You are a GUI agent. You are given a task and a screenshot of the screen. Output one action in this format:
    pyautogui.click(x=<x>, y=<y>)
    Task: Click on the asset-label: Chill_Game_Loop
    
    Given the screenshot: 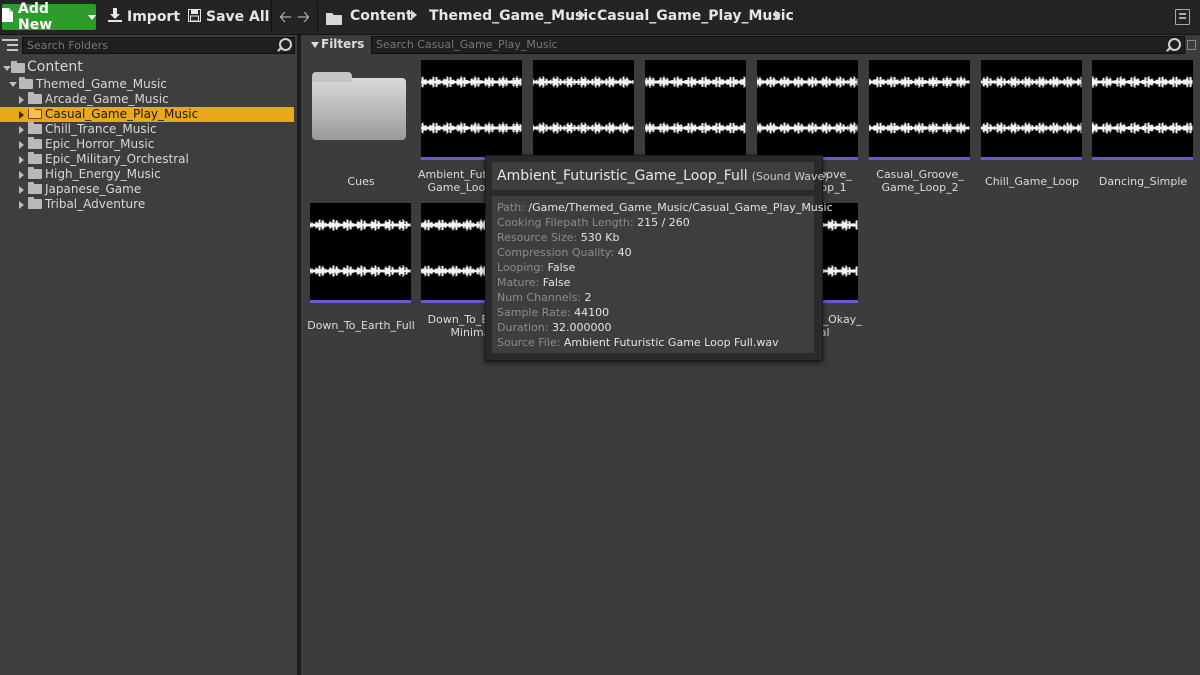 What is the action you would take?
    pyautogui.click(x=1032, y=181)
    